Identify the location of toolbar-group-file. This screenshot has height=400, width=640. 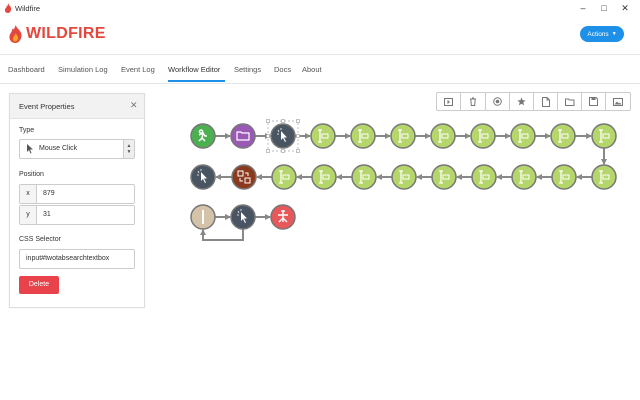
(558, 101).